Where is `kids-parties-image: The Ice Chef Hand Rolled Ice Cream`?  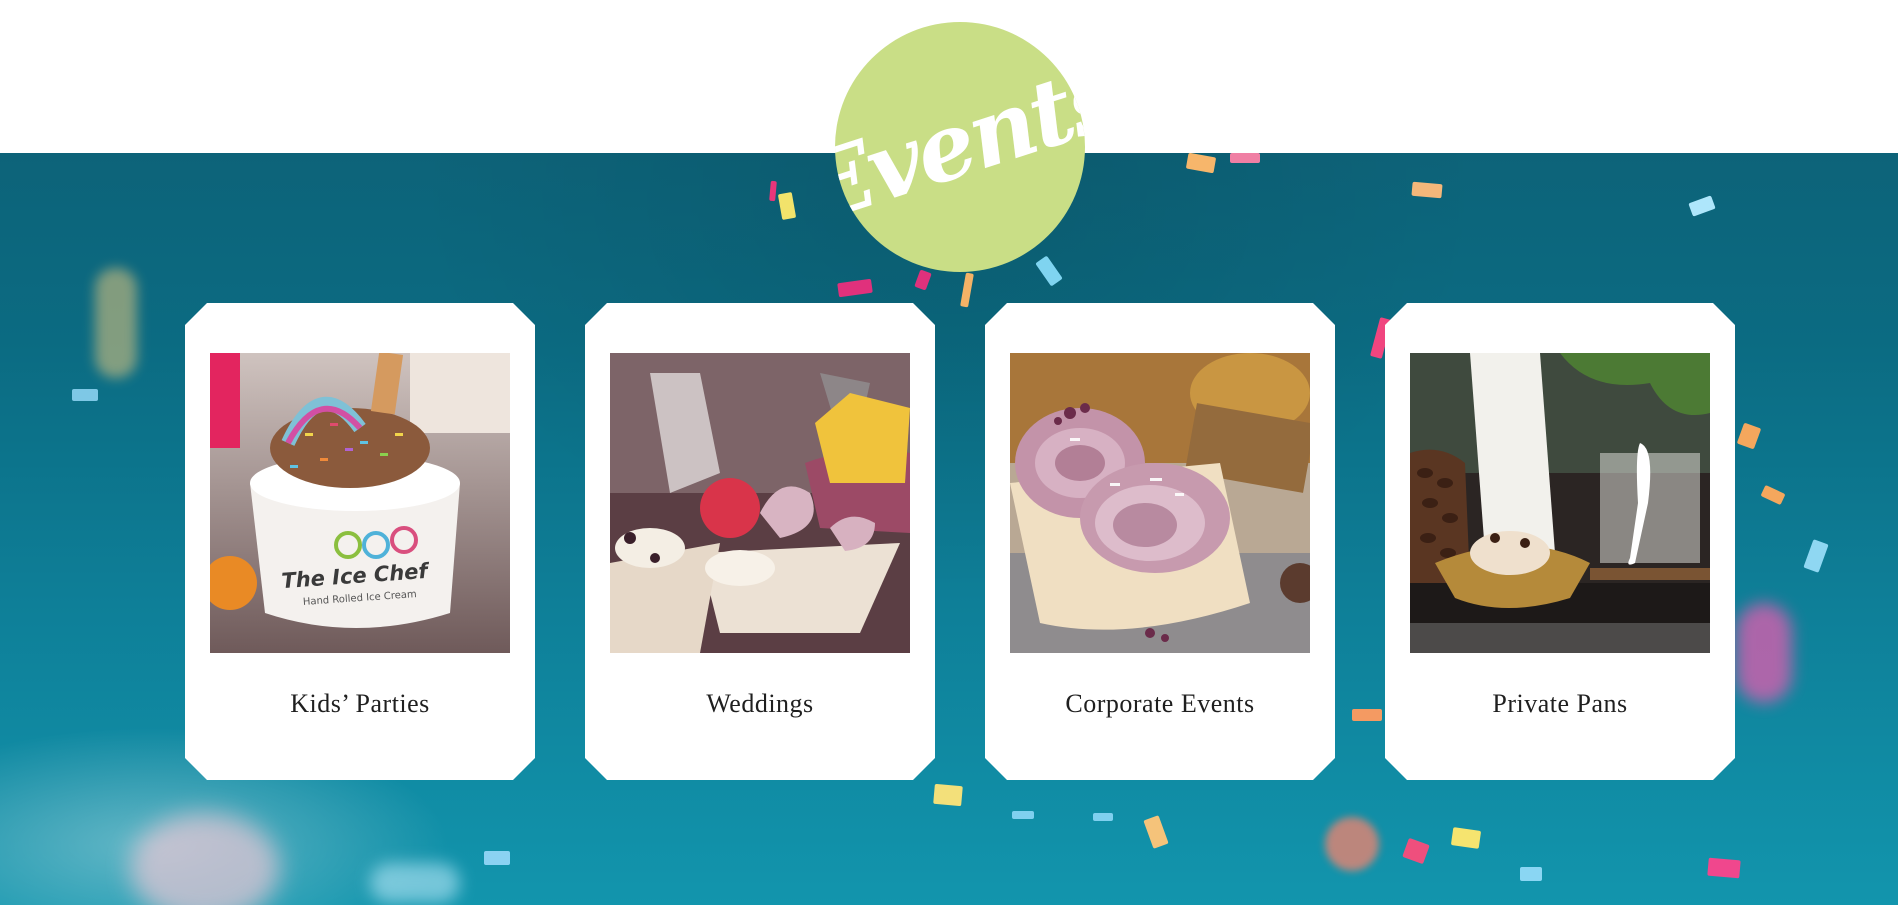 kids-parties-image: The Ice Chef Hand Rolled Ice Cream is located at coordinates (360, 503).